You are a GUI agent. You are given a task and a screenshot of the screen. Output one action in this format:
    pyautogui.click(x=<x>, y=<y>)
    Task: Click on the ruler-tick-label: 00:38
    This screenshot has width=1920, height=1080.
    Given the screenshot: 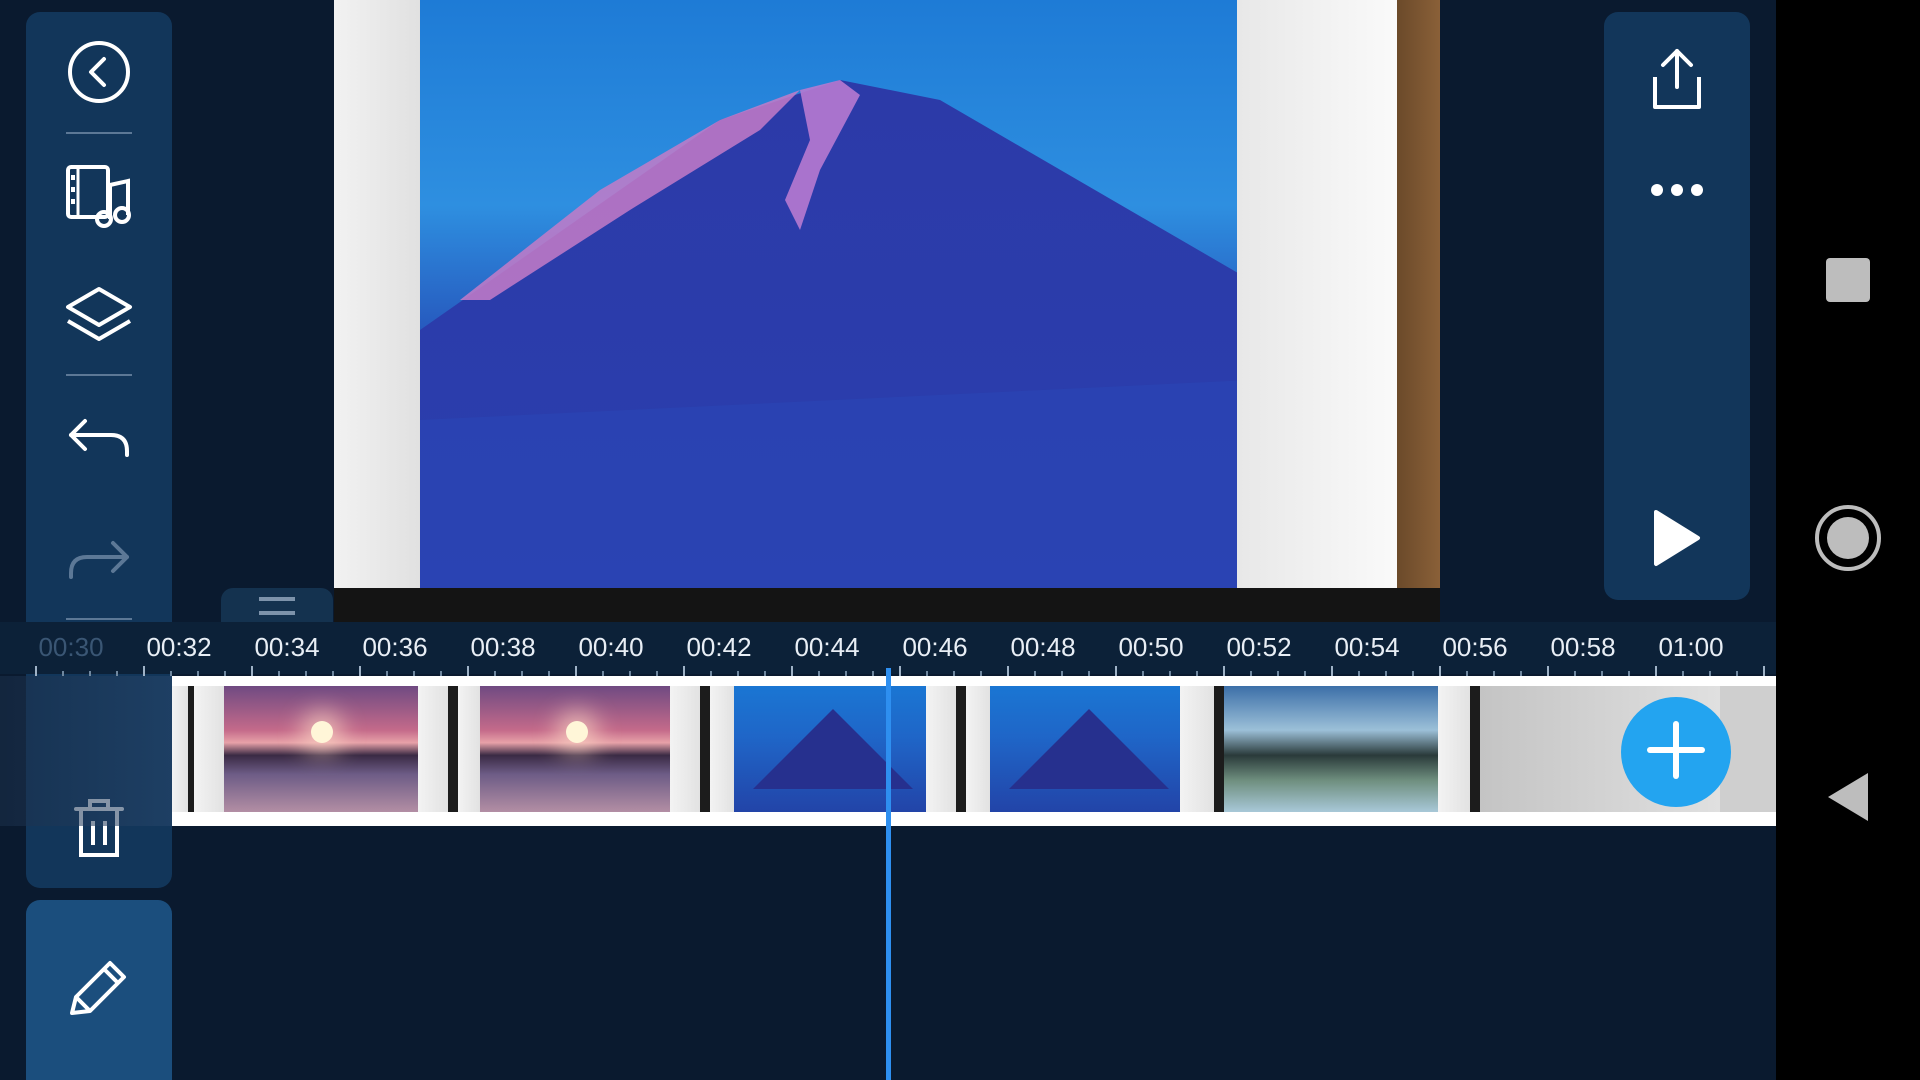 What is the action you would take?
    pyautogui.click(x=503, y=647)
    